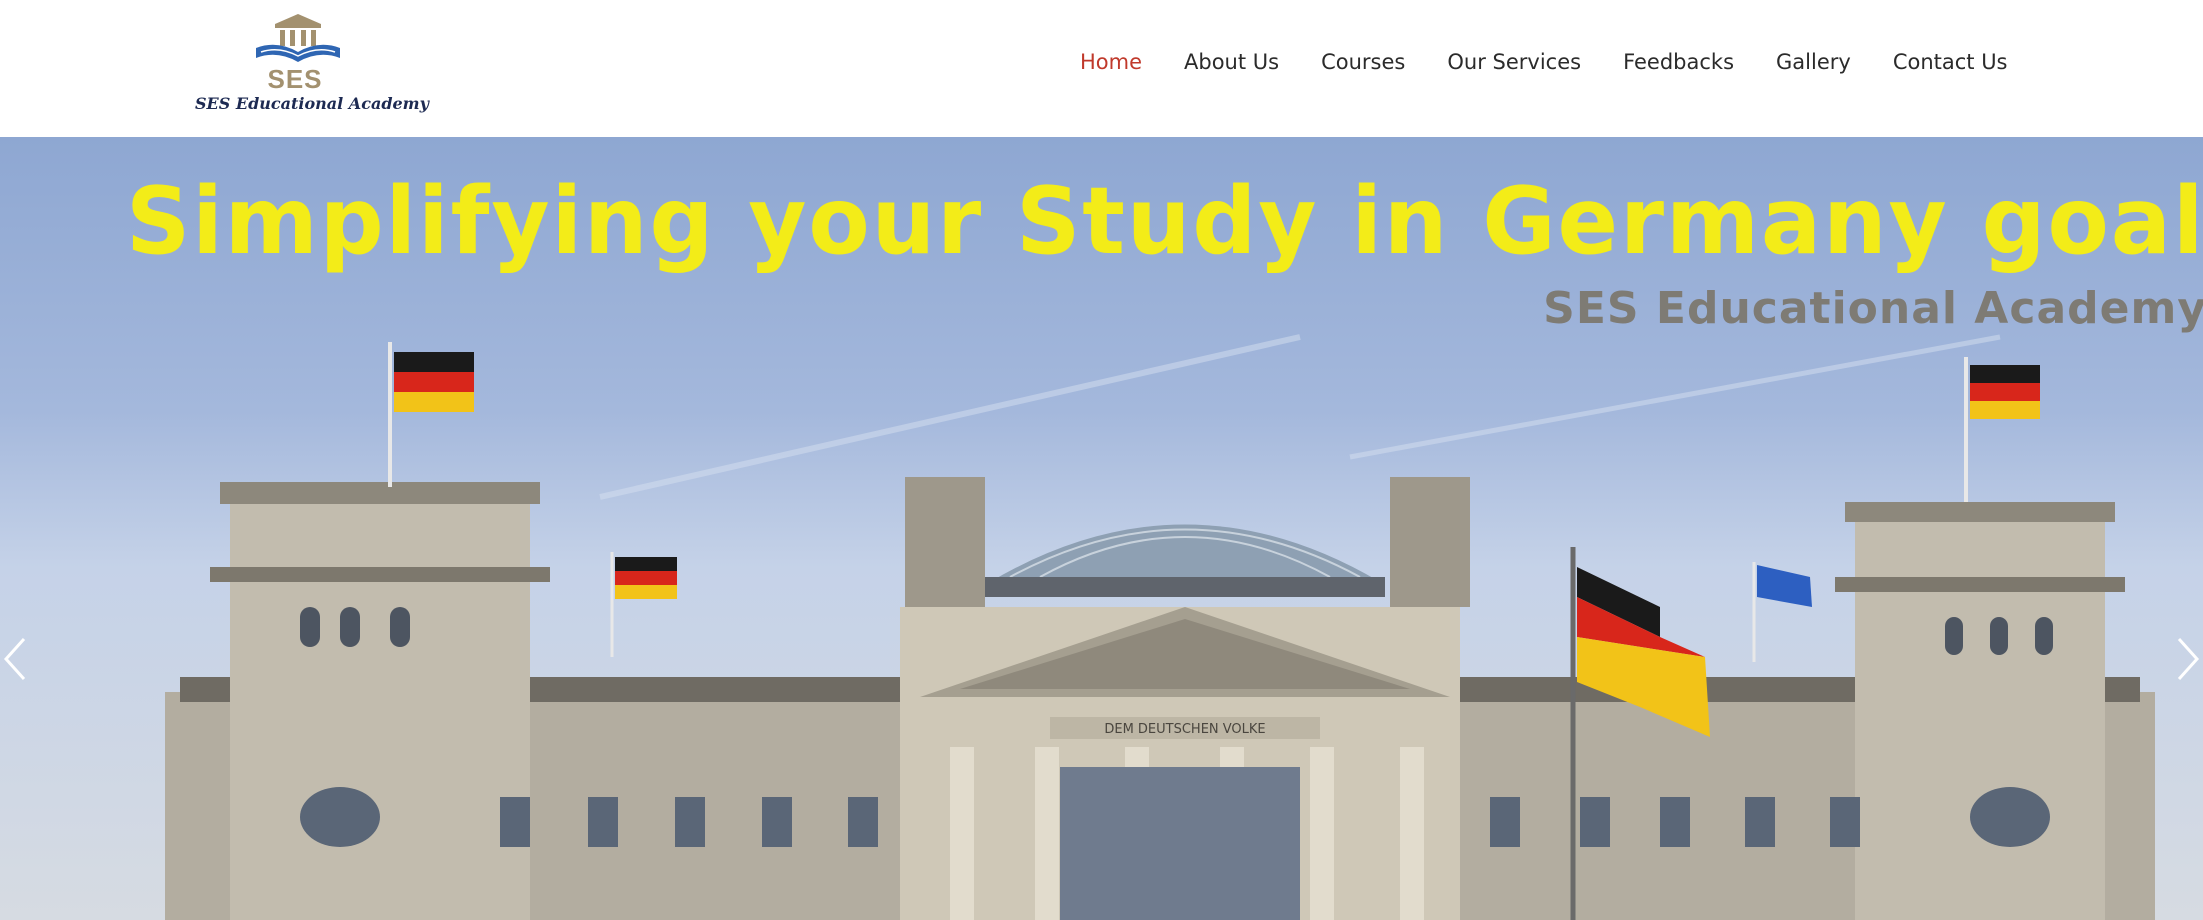 The width and height of the screenshot is (2203, 920). I want to click on chevron-left-icon, so click(14, 659).